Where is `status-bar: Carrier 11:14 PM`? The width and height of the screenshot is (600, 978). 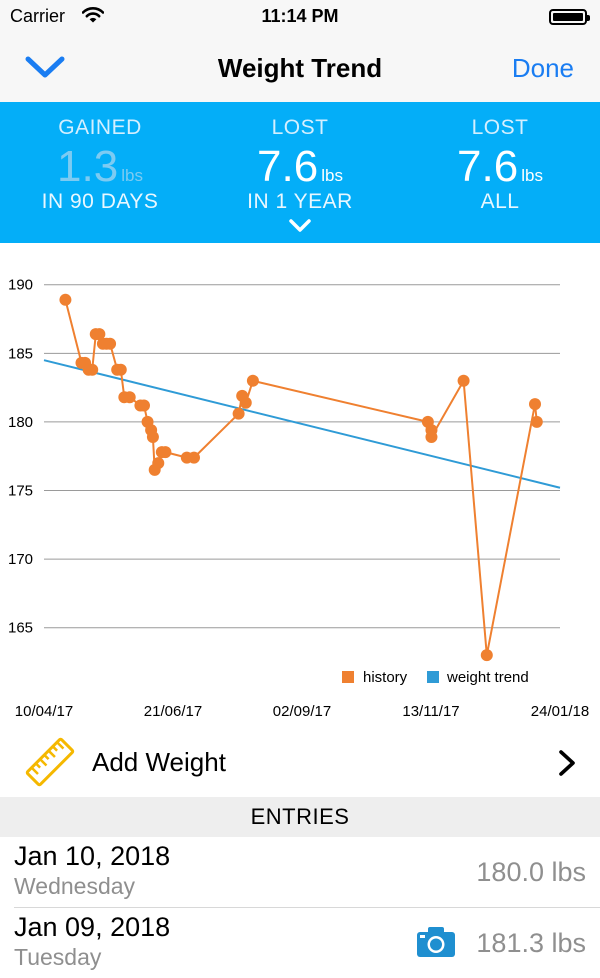
status-bar: Carrier 11:14 PM is located at coordinates (300, 17).